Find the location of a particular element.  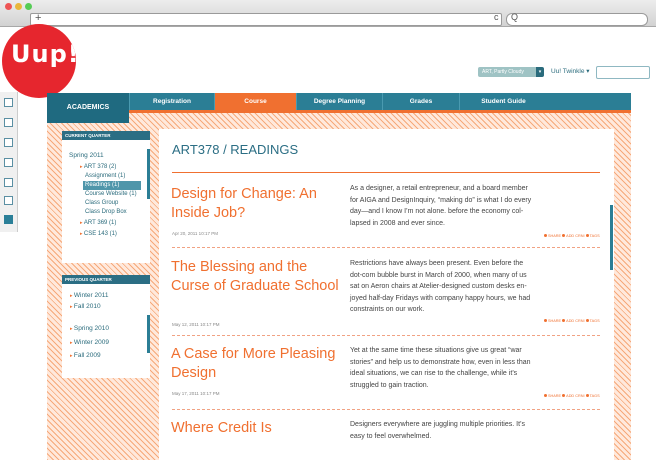

article-date: May 17, 2011 10:17 PM is located at coordinates (196, 393).